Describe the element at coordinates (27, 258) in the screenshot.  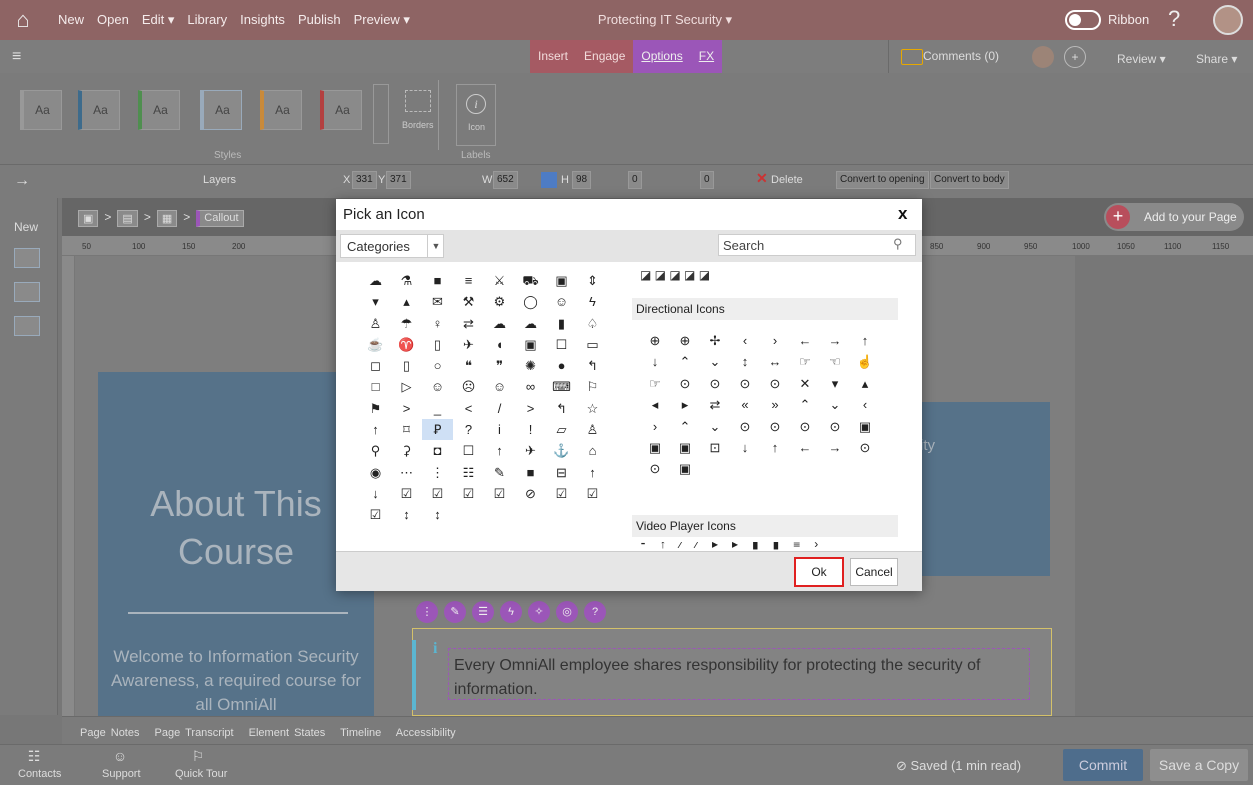
I see `layout-icon` at that location.